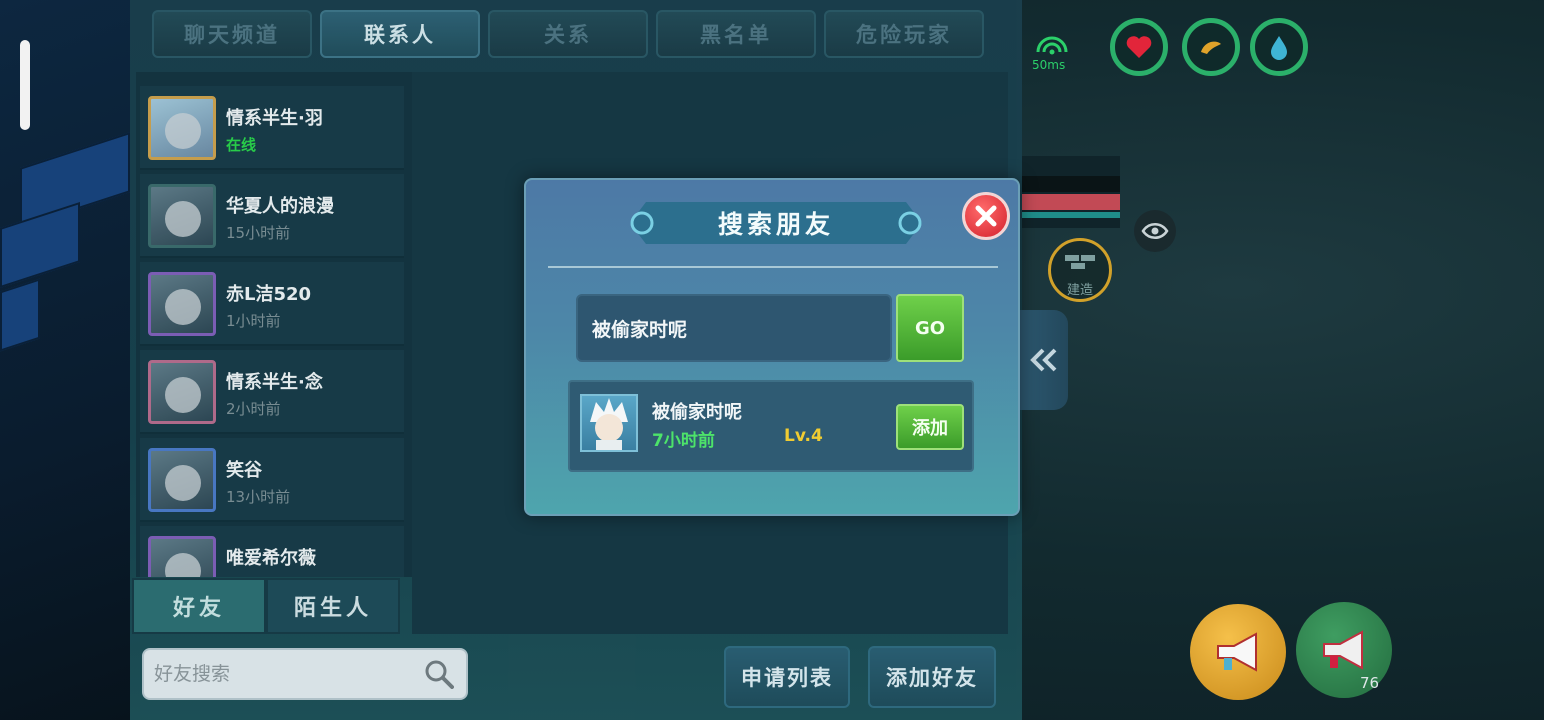  Describe the element at coordinates (439, 674) in the screenshot. I see `search-icon` at that location.